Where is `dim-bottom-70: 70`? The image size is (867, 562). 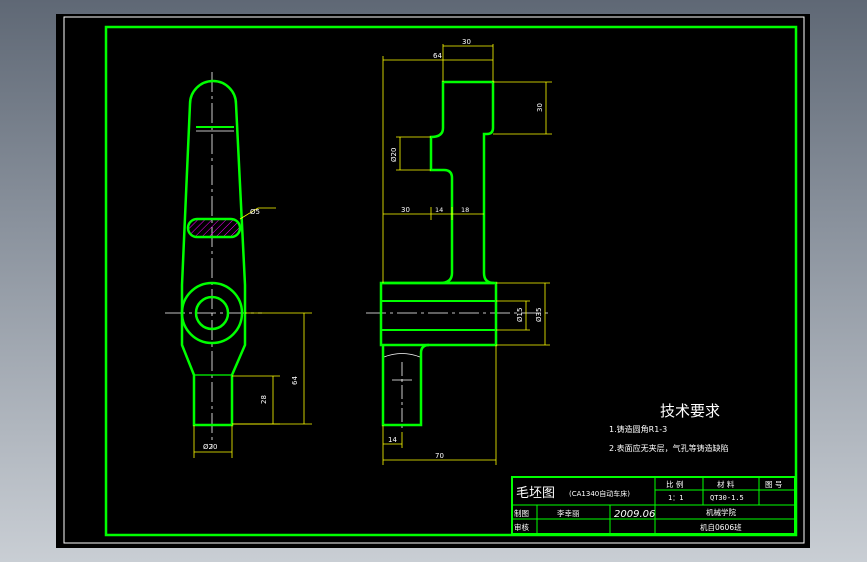
dim-bottom-70: 70 is located at coordinates (439, 456).